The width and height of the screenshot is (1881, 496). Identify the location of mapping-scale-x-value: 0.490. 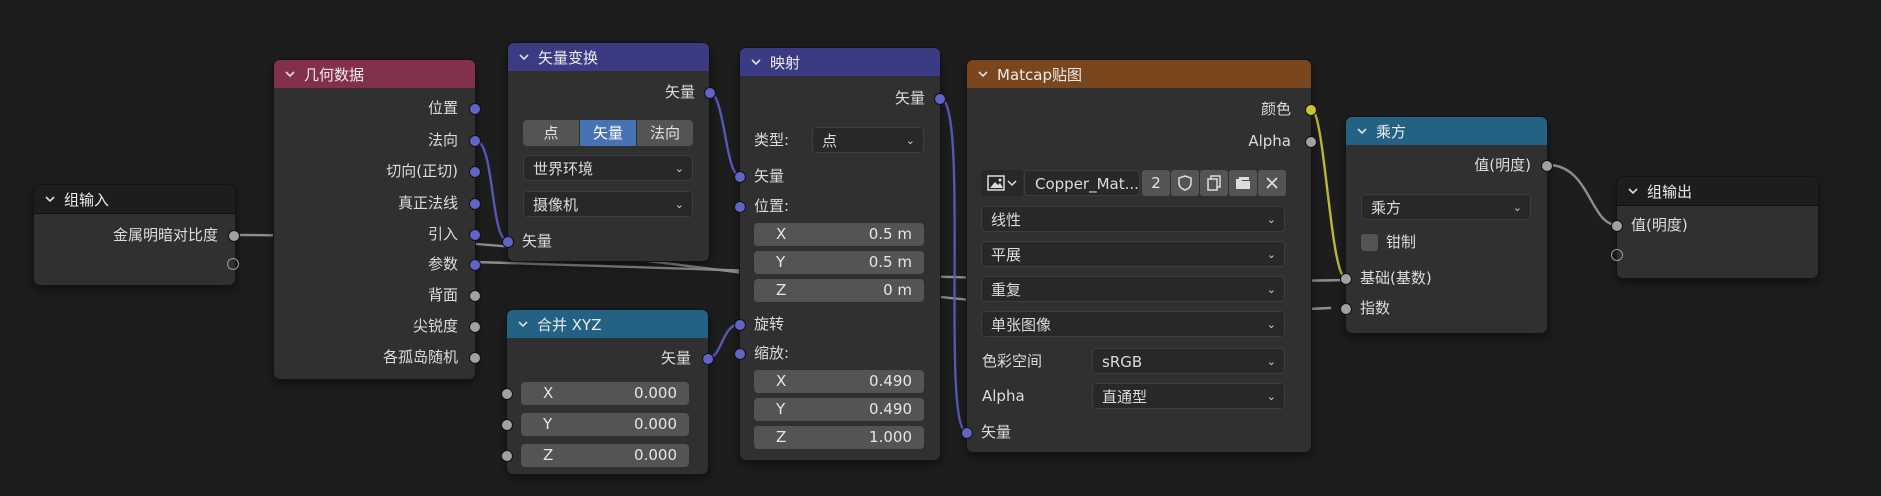
(890, 381).